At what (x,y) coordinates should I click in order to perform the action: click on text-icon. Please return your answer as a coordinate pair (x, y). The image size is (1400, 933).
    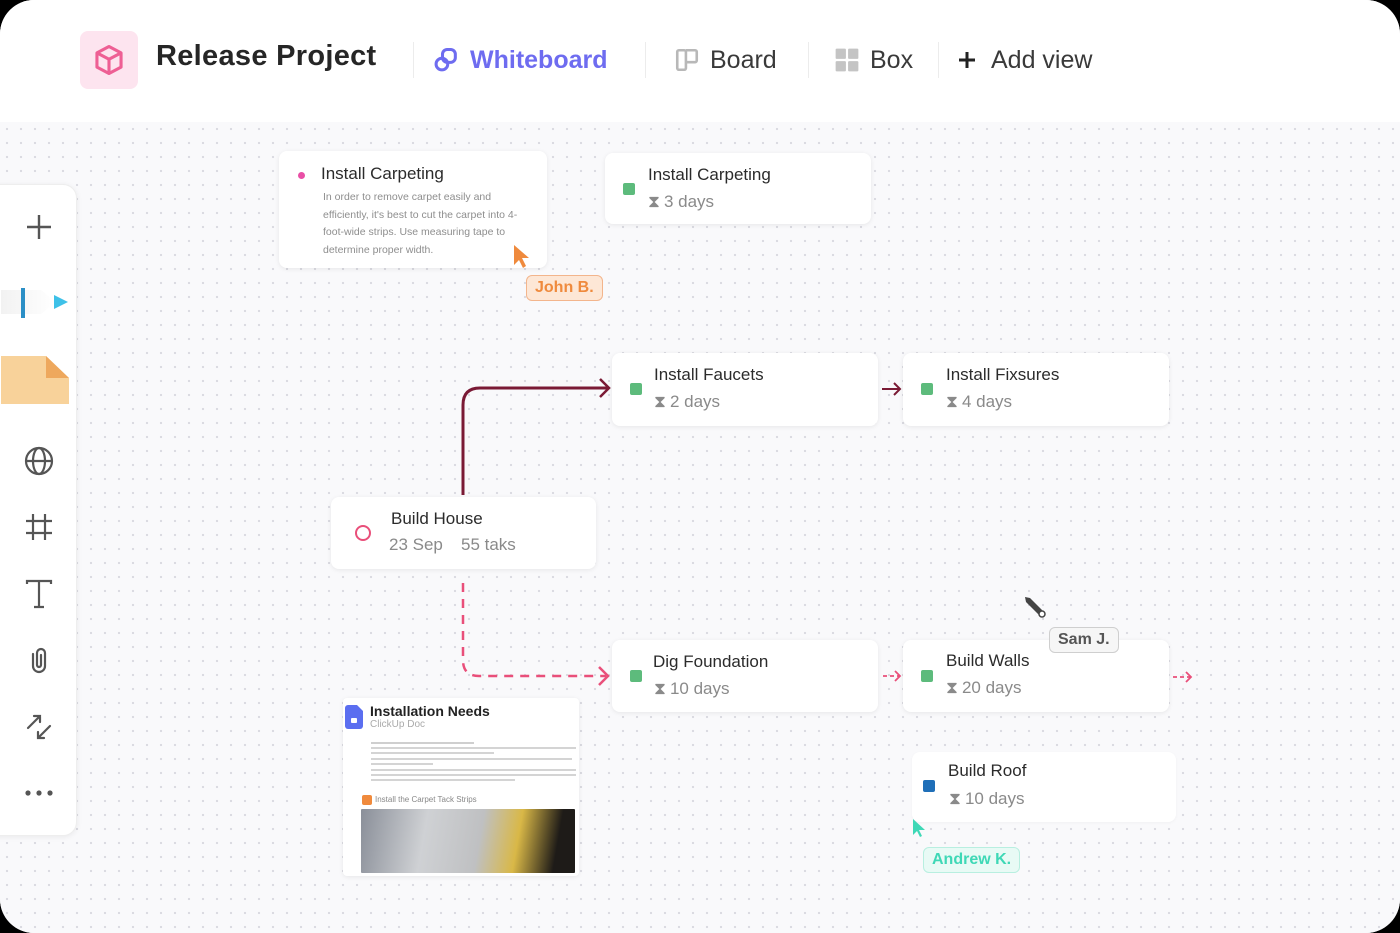
    Looking at the image, I should click on (38, 594).